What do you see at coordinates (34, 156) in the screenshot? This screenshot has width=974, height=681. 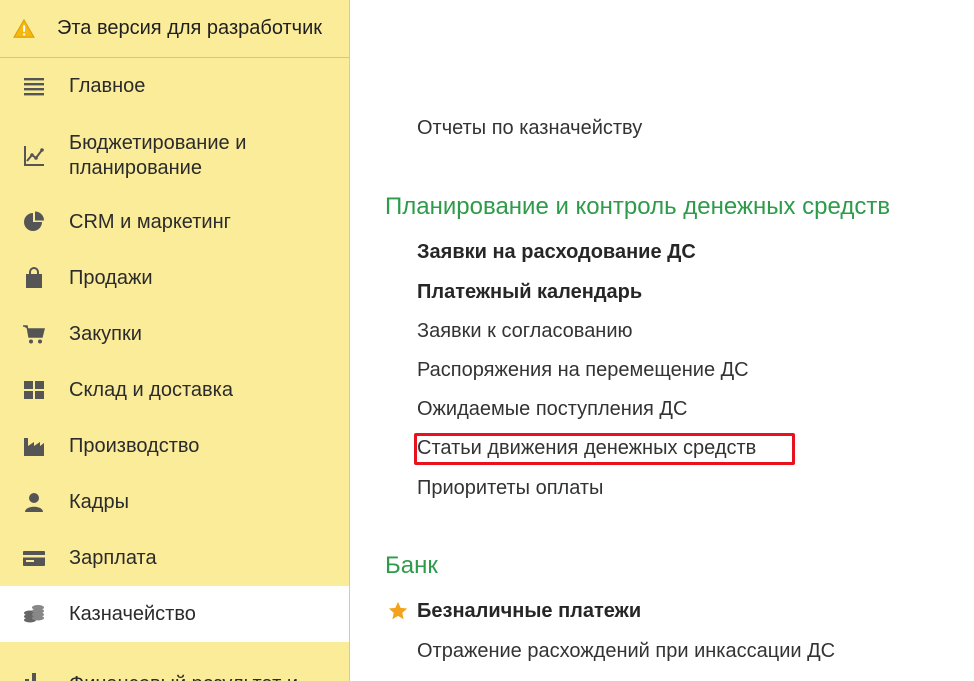 I see `budget-chart-icon` at bounding box center [34, 156].